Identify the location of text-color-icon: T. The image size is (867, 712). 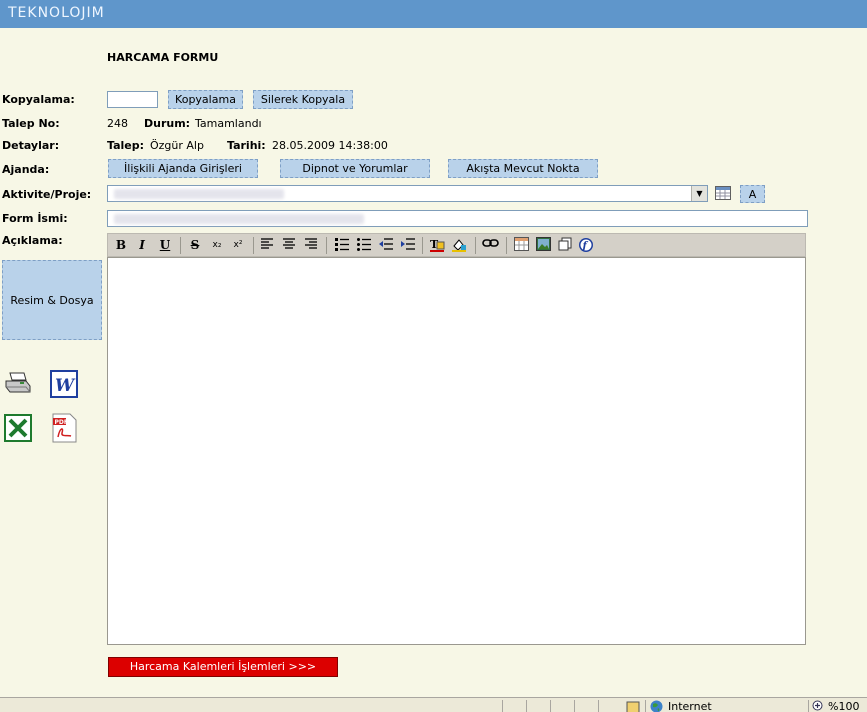
(437, 245).